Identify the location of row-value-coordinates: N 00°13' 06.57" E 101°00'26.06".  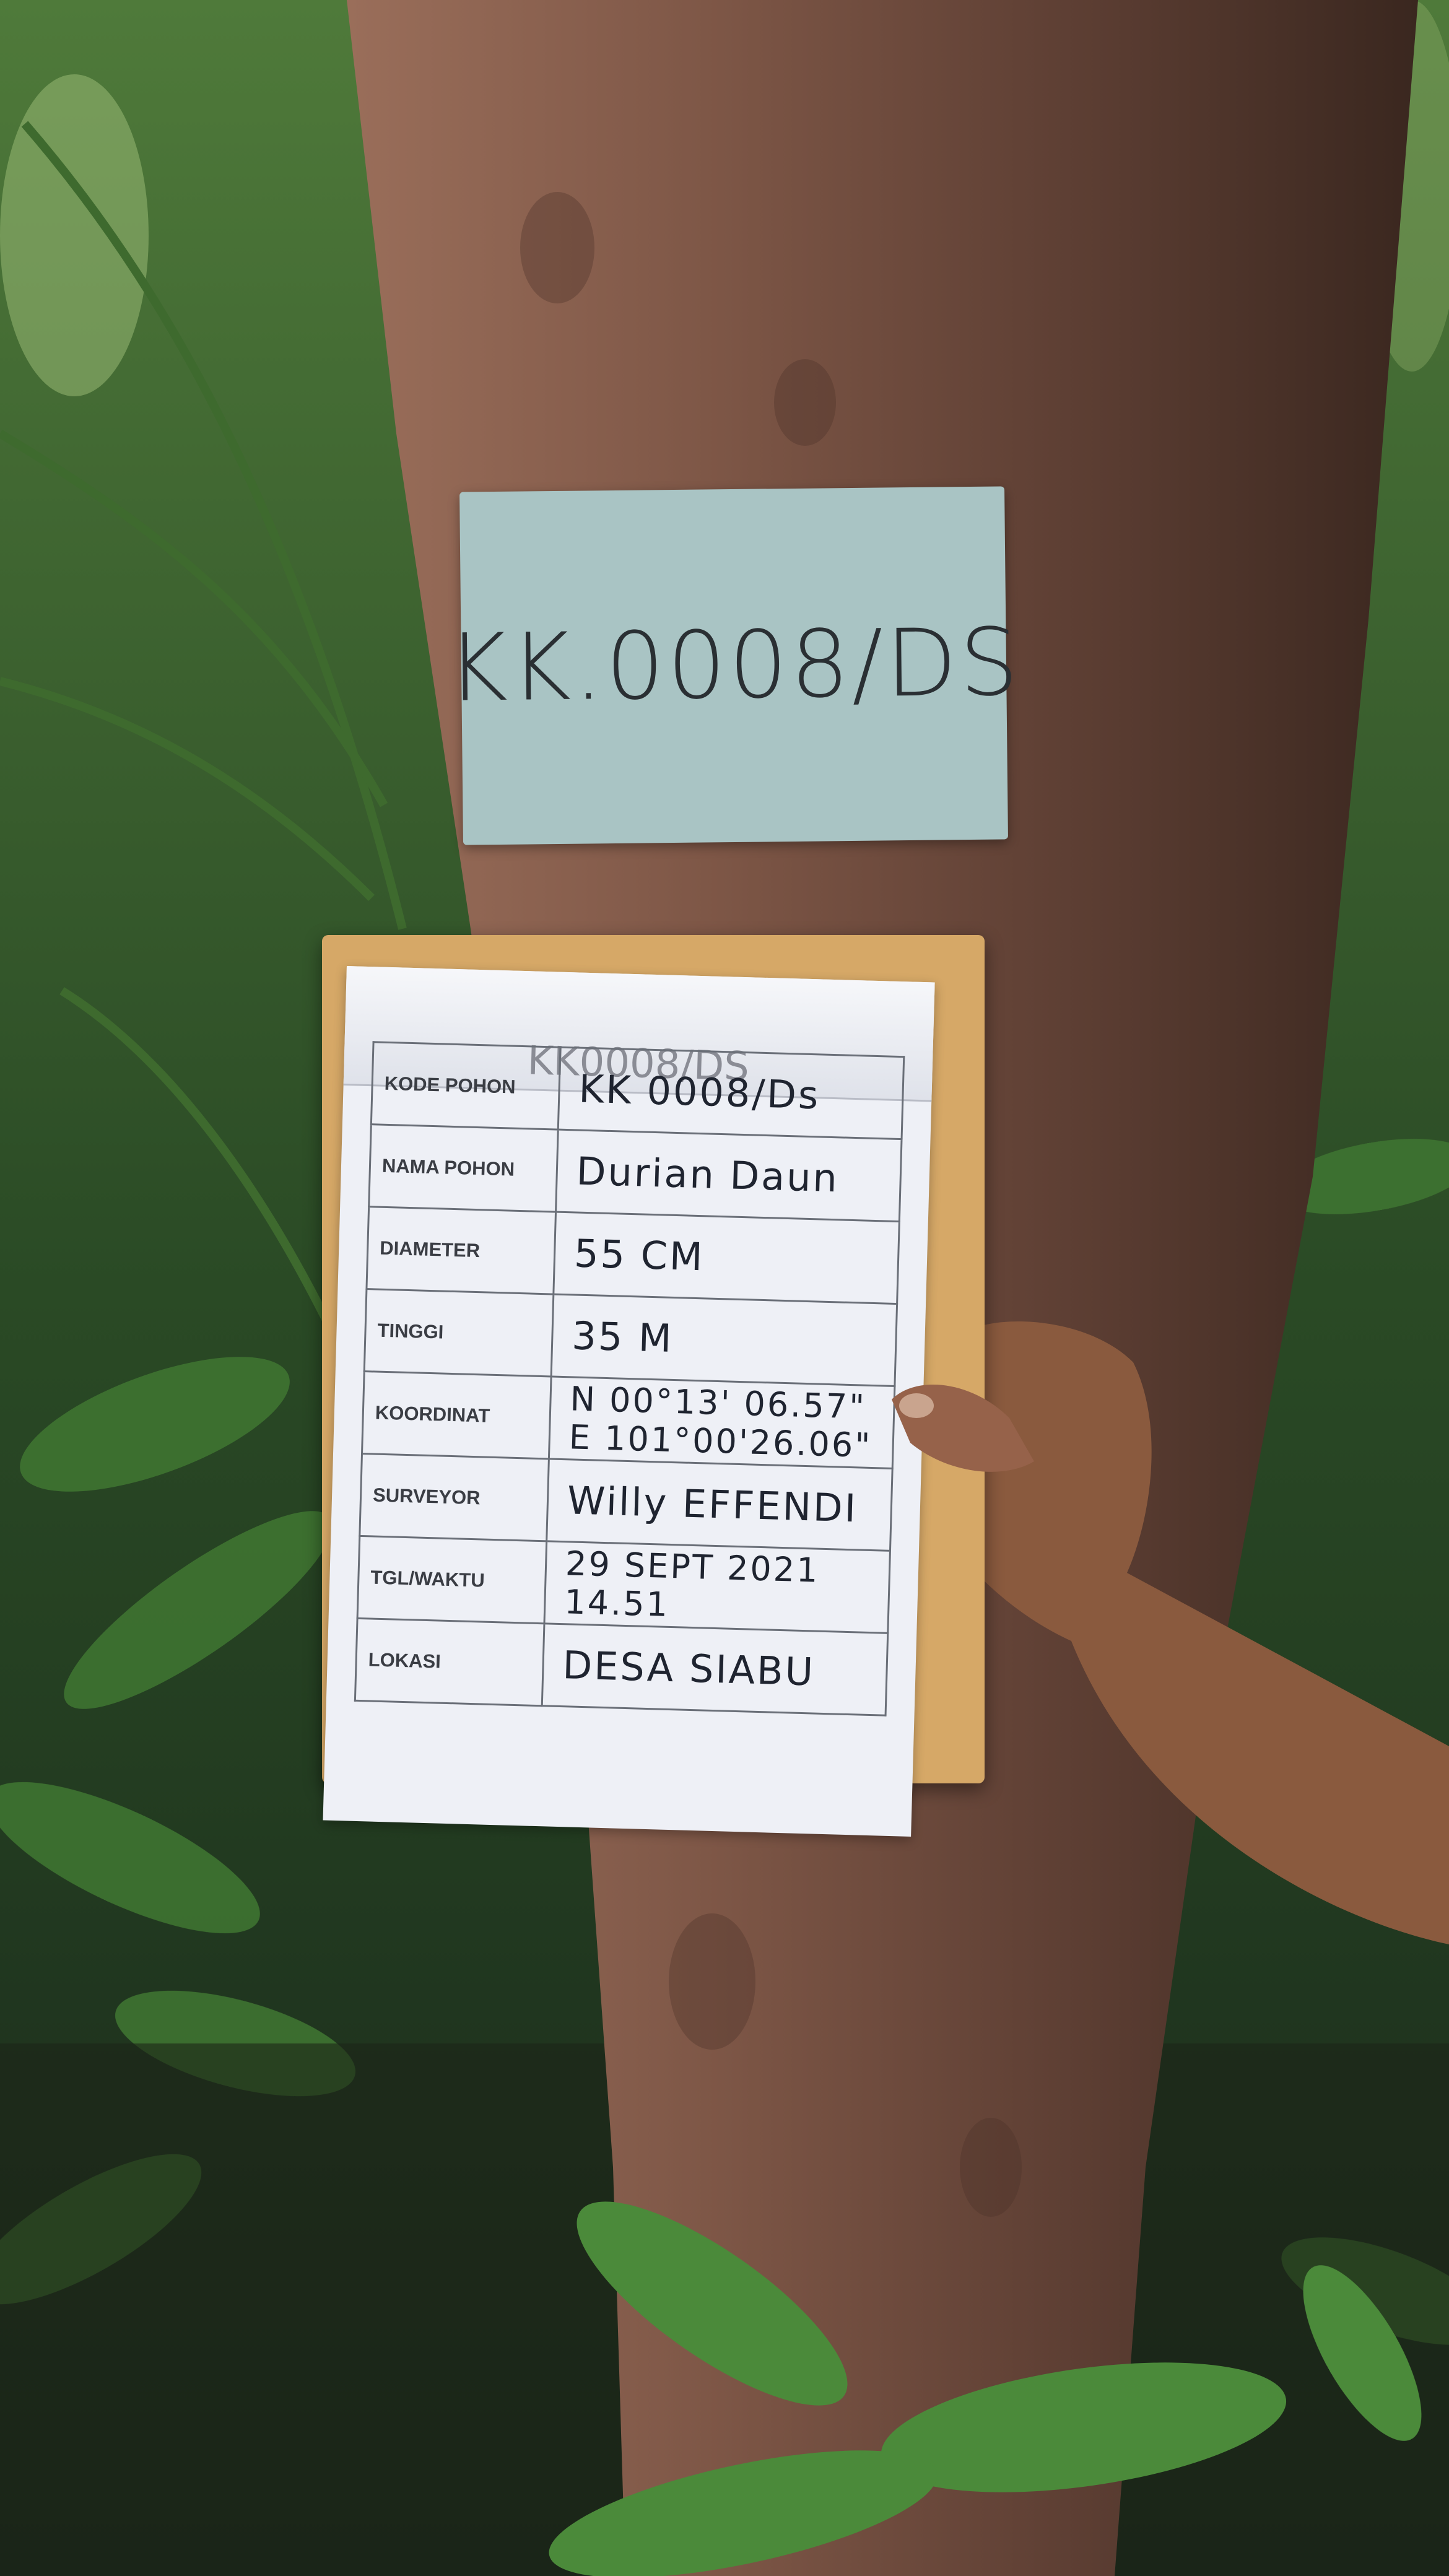
(722, 1422).